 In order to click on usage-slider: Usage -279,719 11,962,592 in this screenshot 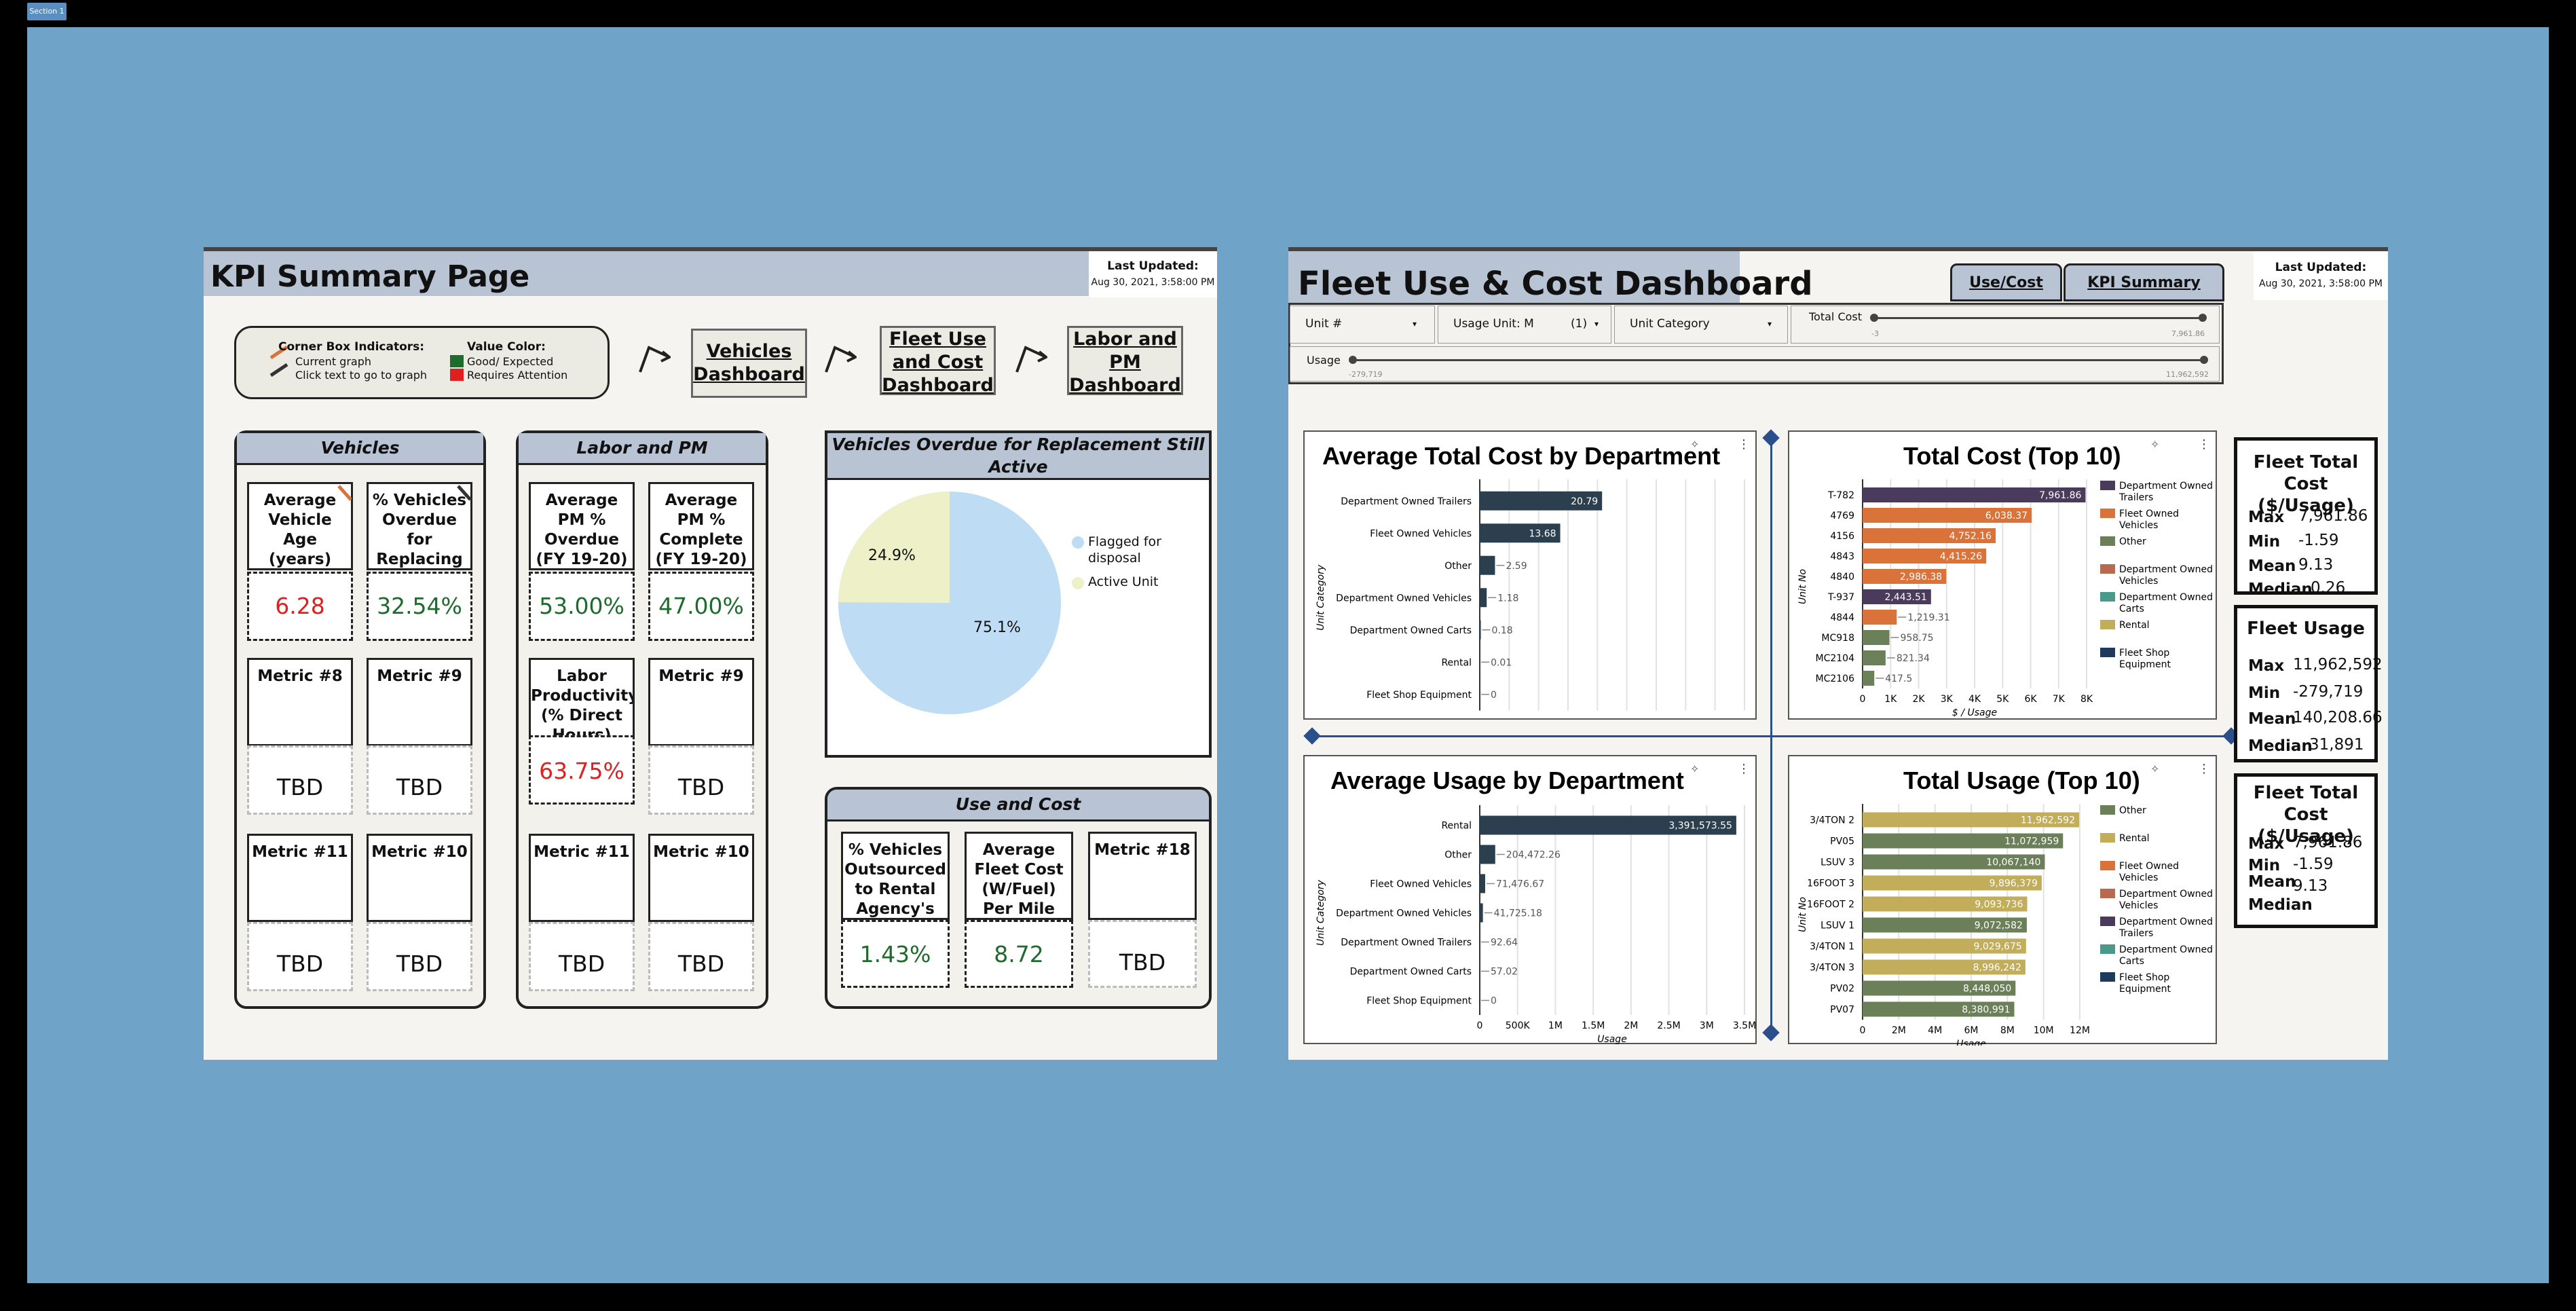, I will do `click(1755, 364)`.